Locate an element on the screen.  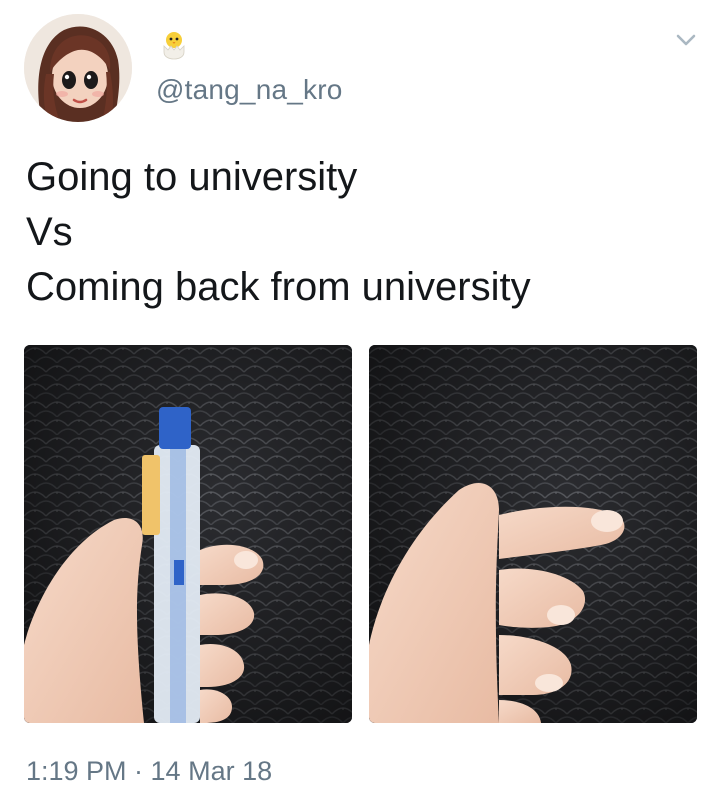
hatching-chick-icon is located at coordinates (174, 45).